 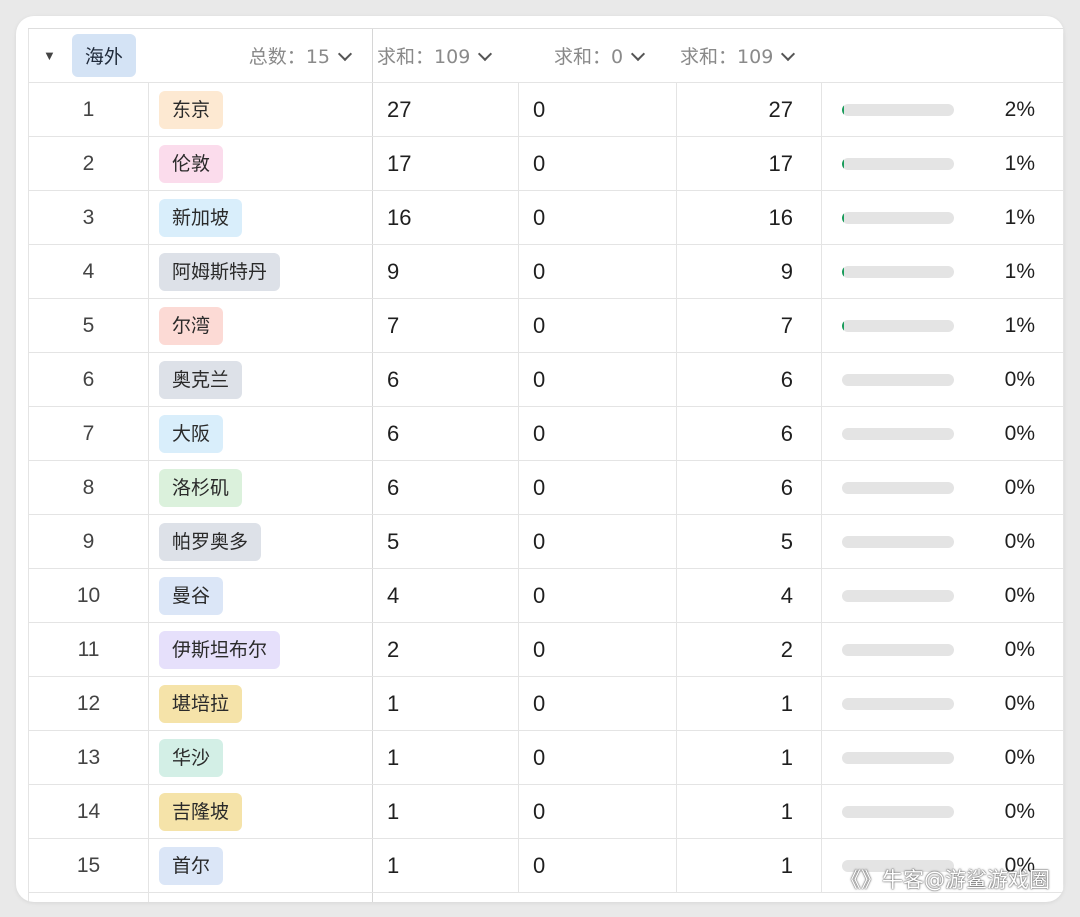 What do you see at coordinates (88, 271) in the screenshot?
I see `row-index-cell: 4` at bounding box center [88, 271].